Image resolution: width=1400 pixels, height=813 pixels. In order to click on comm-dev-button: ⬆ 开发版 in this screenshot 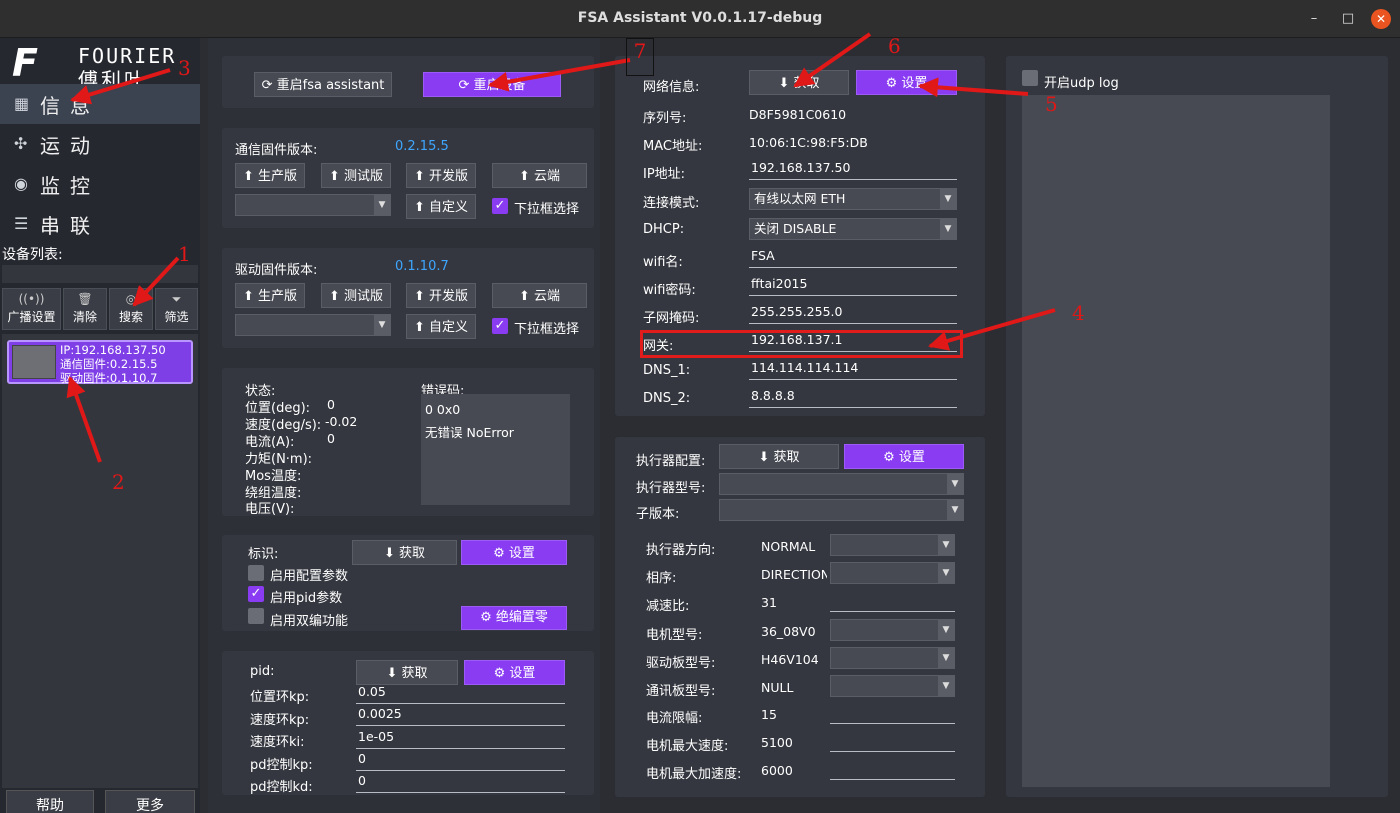, I will do `click(441, 175)`.